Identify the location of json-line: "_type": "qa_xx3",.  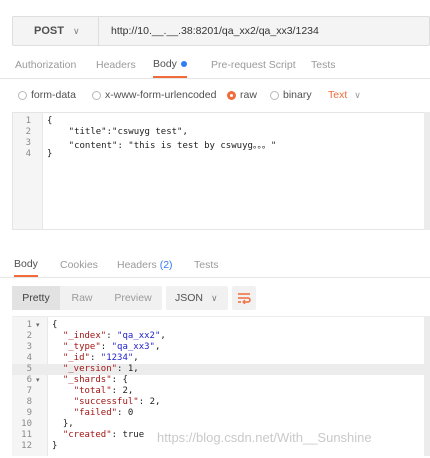
(106, 347).